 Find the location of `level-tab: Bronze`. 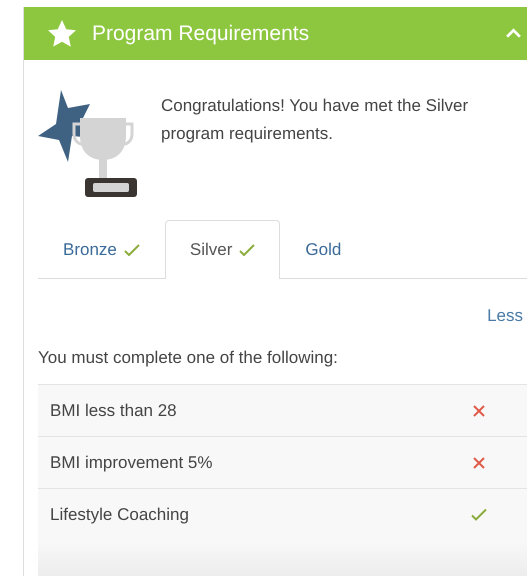

level-tab: Bronze is located at coordinates (101, 249).